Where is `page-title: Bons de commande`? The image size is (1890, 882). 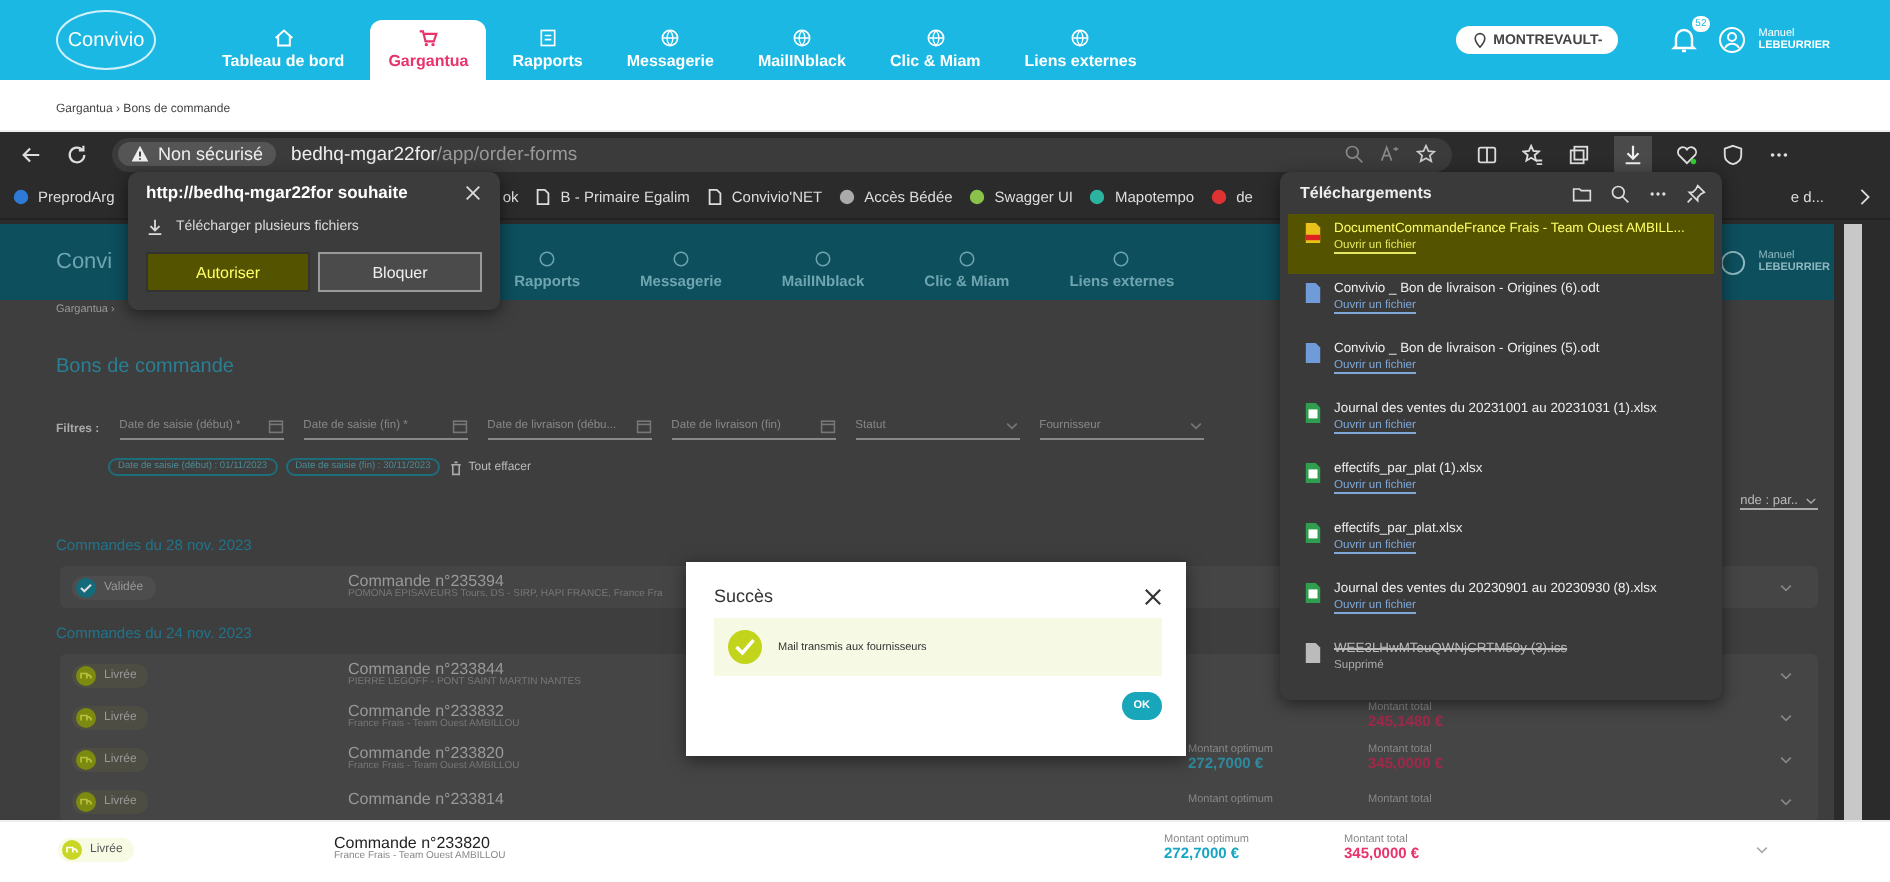 page-title: Bons de commande is located at coordinates (145, 367).